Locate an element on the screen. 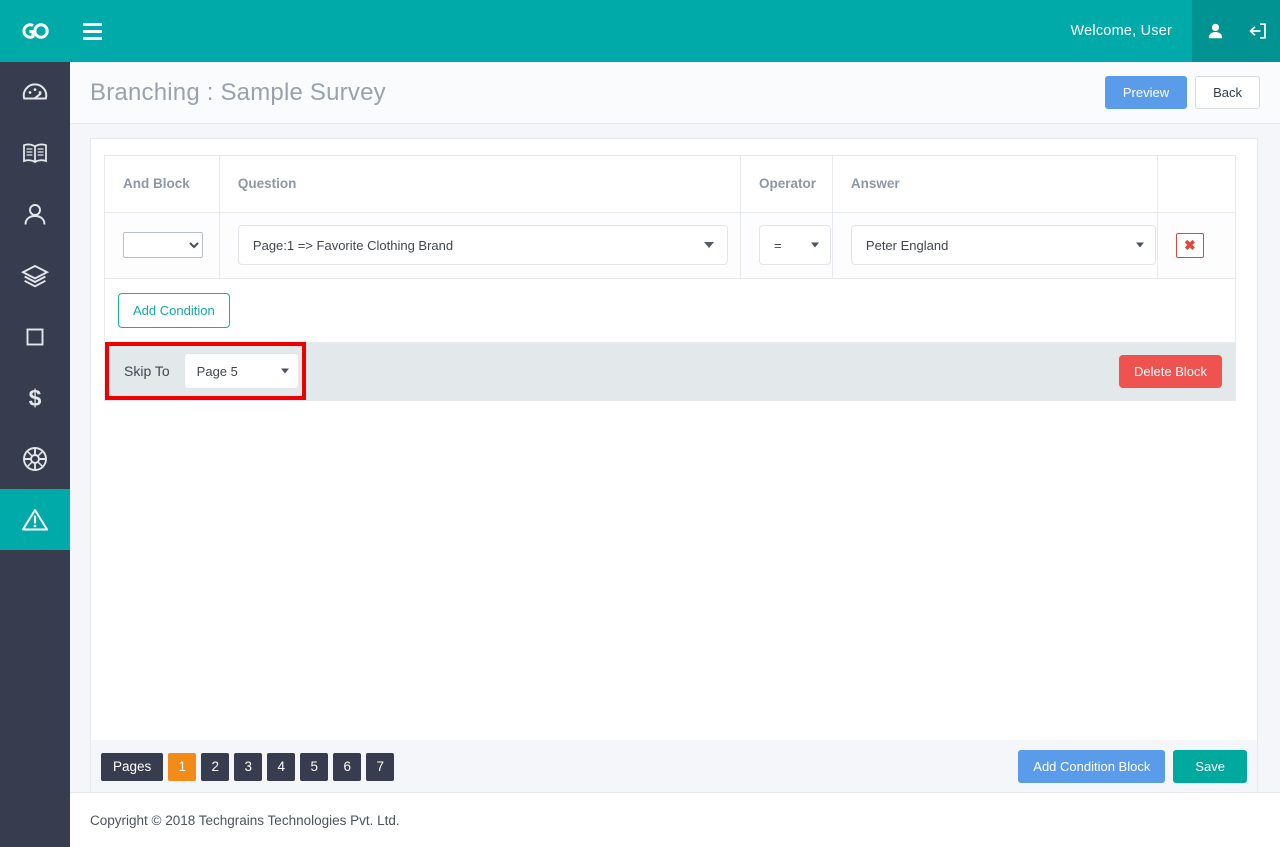 The image size is (1280, 847). app-logo is located at coordinates (35, 31).